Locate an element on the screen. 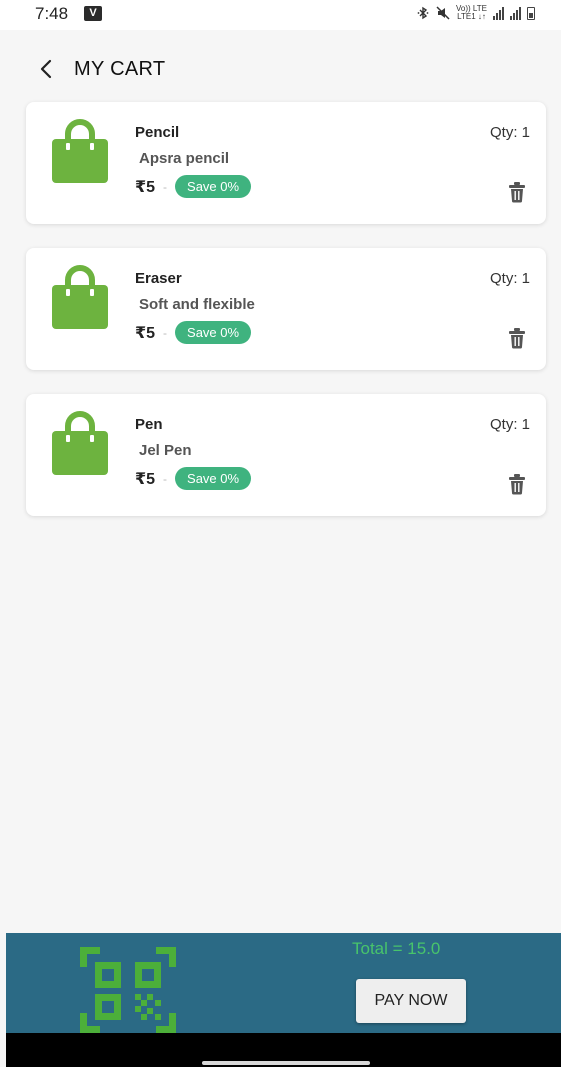  page-title: MY CART is located at coordinates (120, 69).